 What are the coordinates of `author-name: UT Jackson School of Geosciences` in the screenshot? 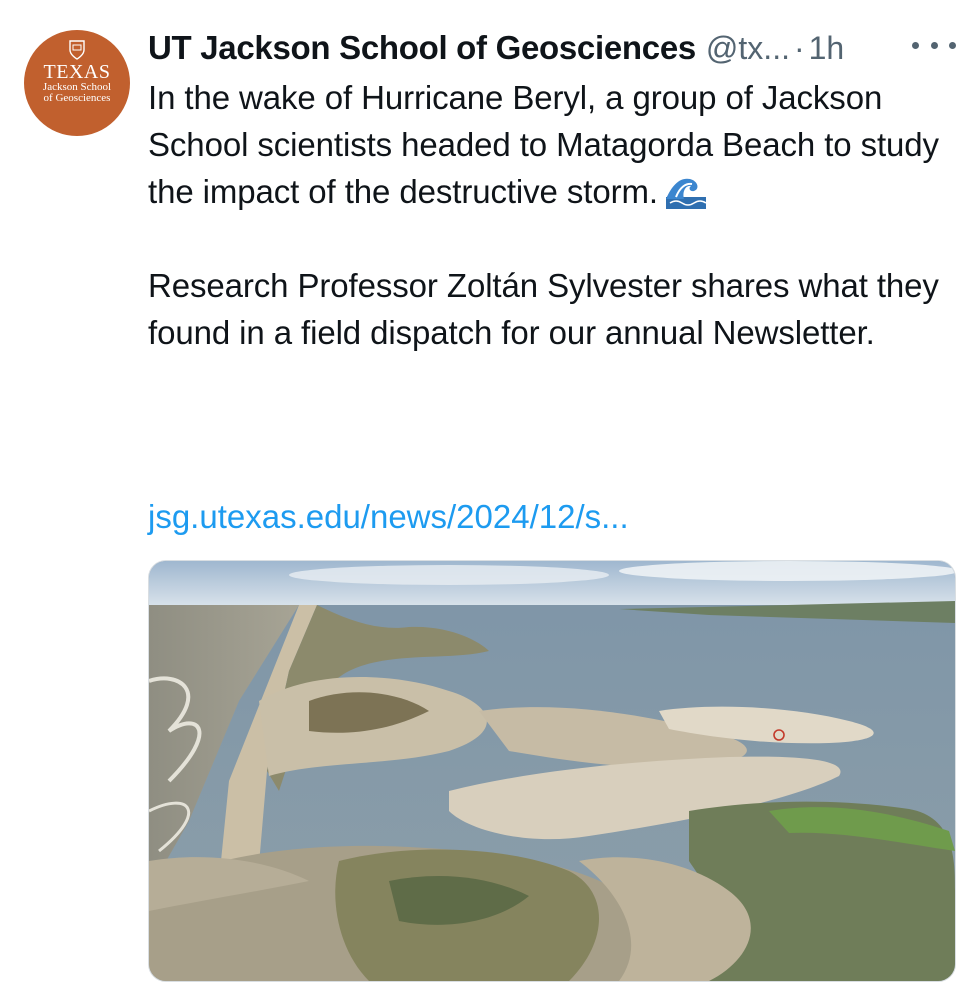 It's located at (422, 48).